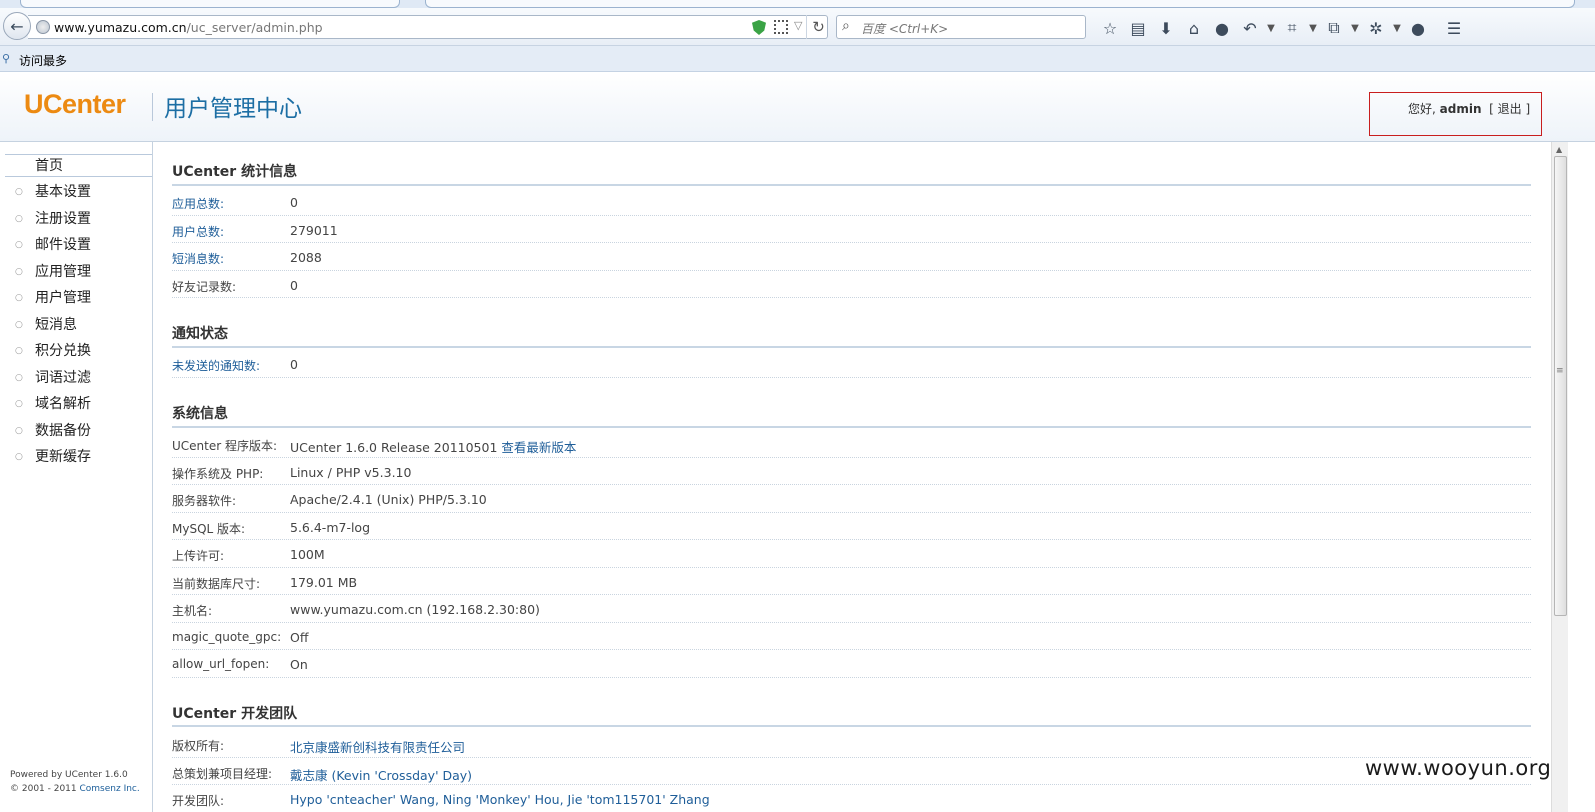  Describe the element at coordinates (198, 231) in the screenshot. I see `user-count-link: 用户总数:` at that location.